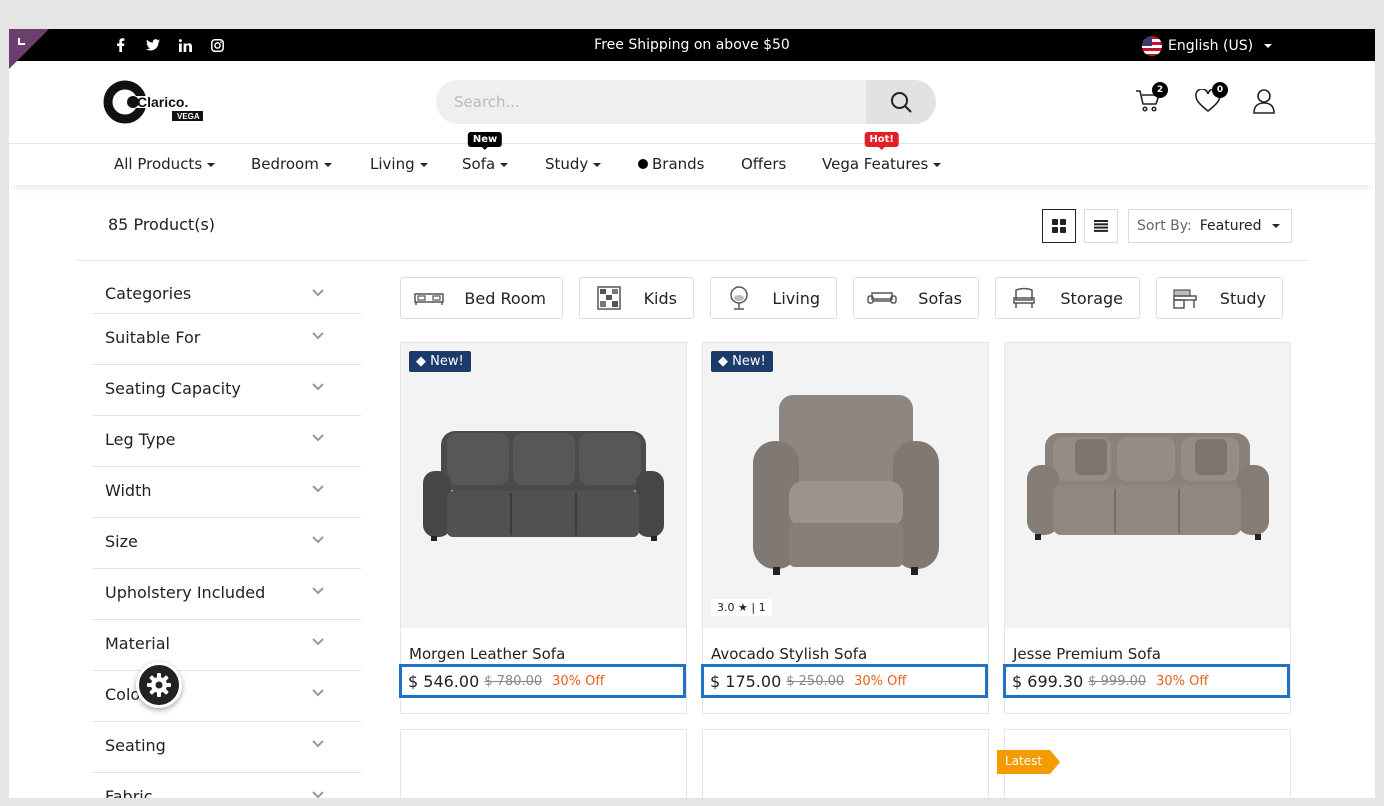 The image size is (1384, 806). I want to click on bed-icon, so click(429, 299).